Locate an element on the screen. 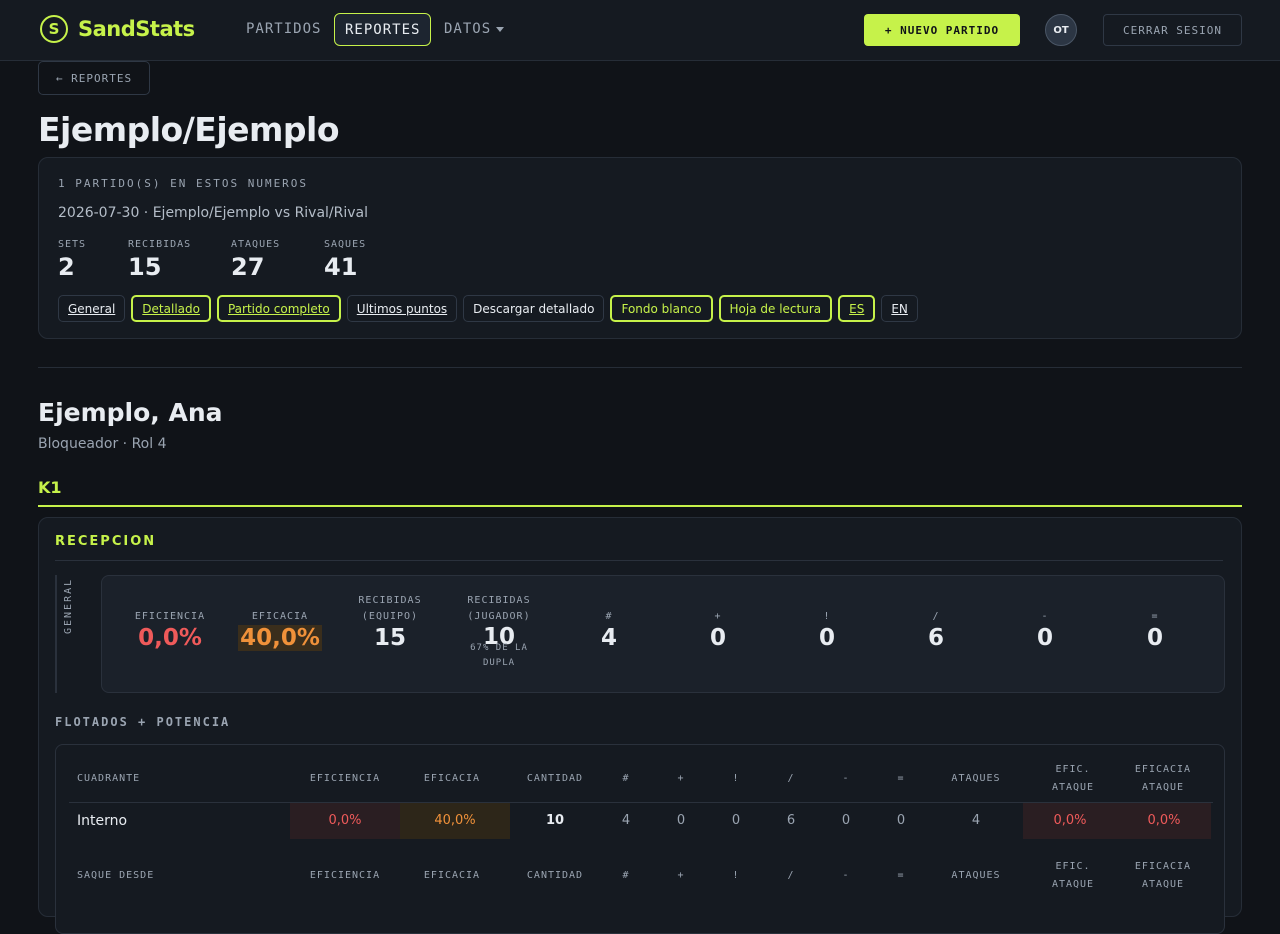  th-line: EFICACIA is located at coordinates (1163, 866).